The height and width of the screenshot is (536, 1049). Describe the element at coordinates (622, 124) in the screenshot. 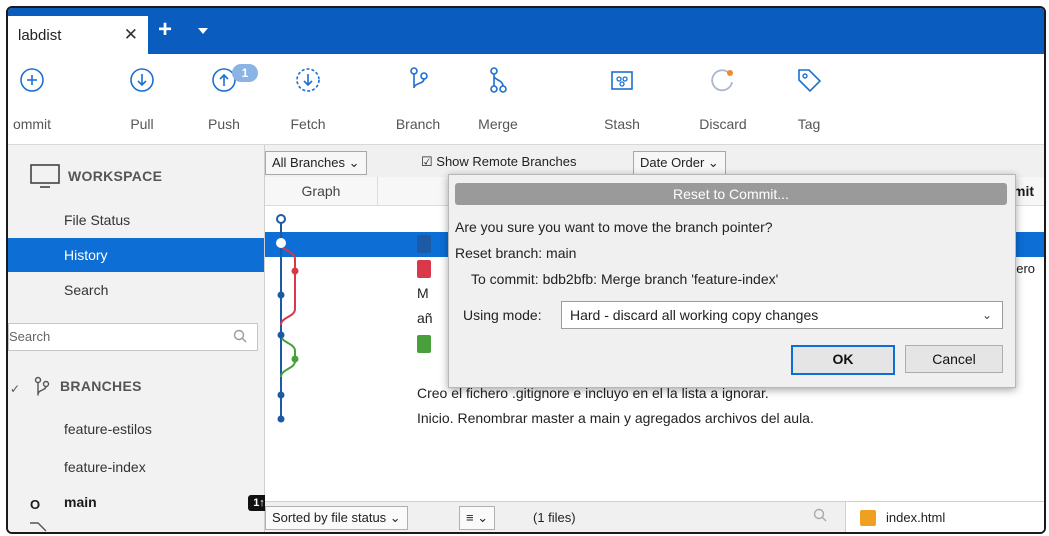

I see `stash-label: Stash` at that location.